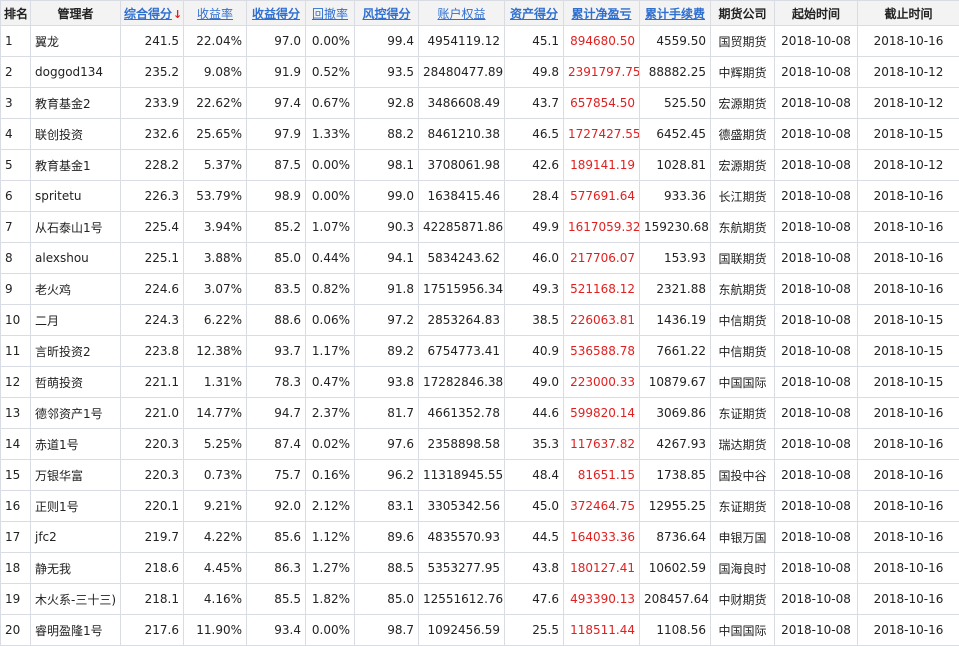  What do you see at coordinates (76, 258) in the screenshot?
I see `cell-manager: alexshou` at bounding box center [76, 258].